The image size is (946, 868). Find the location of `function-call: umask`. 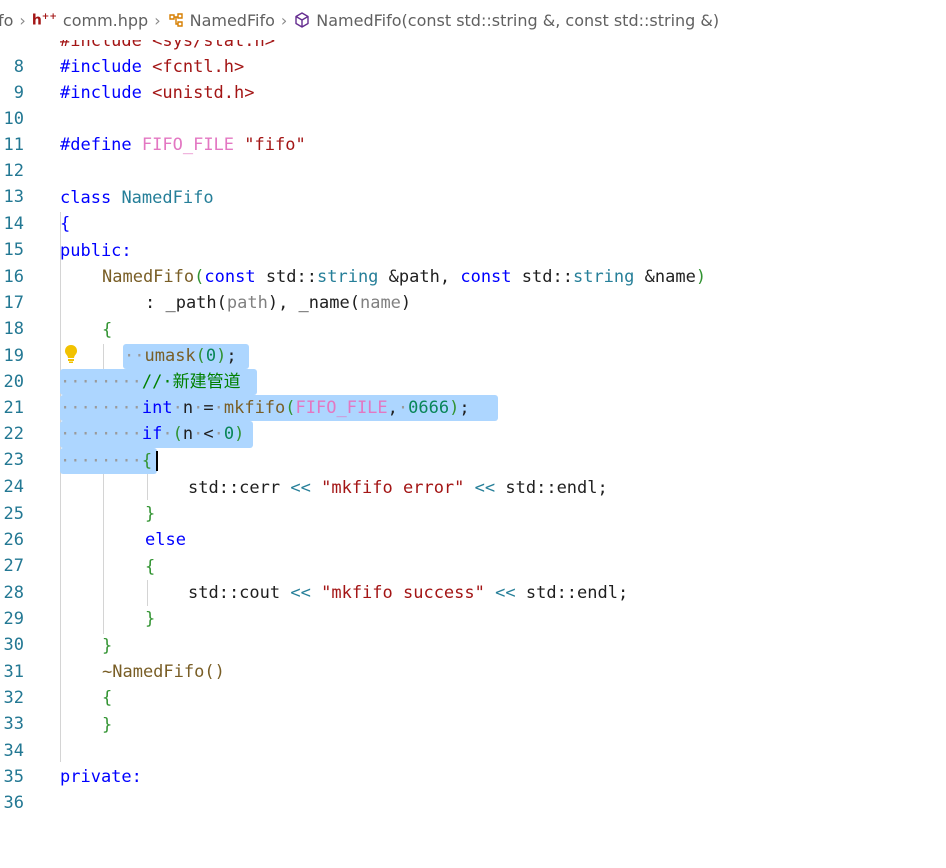

function-call: umask is located at coordinates (170, 356).